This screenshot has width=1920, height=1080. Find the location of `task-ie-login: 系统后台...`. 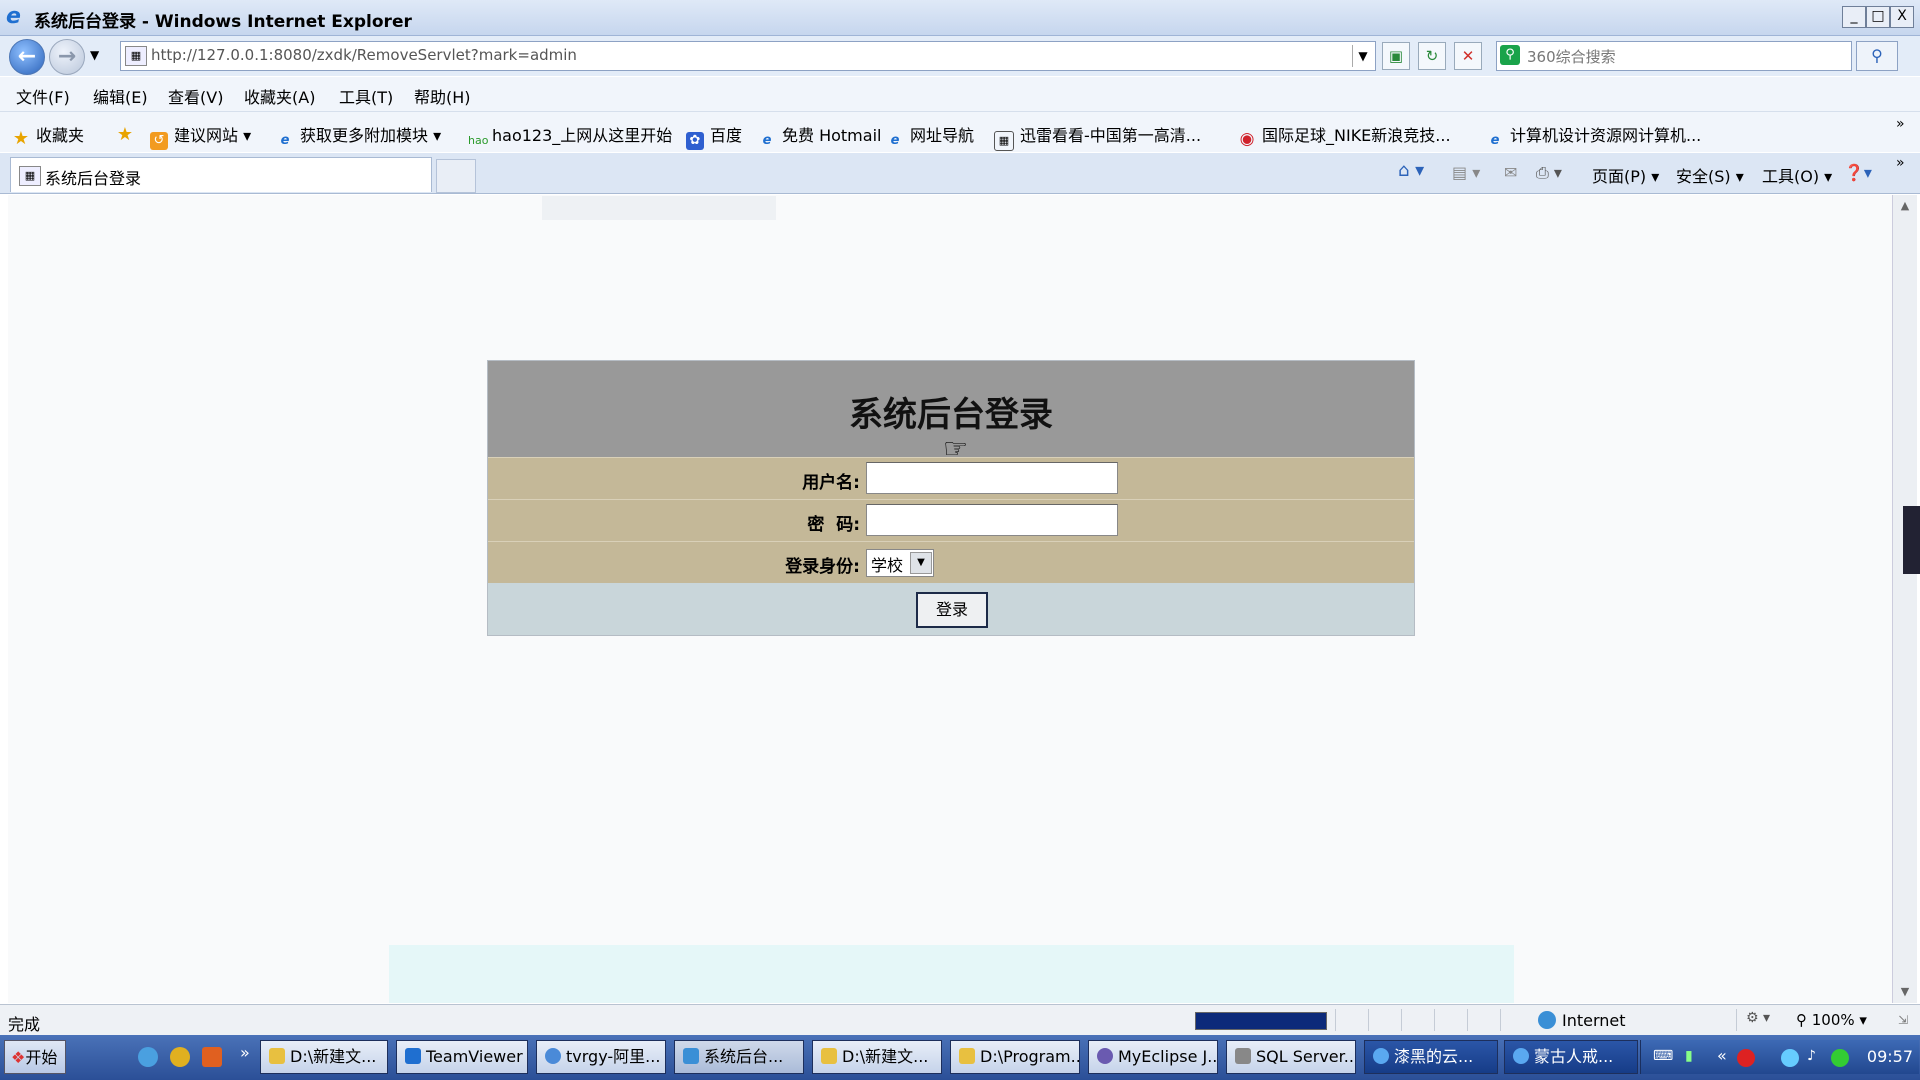

task-ie-login: 系统后台... is located at coordinates (739, 1057).